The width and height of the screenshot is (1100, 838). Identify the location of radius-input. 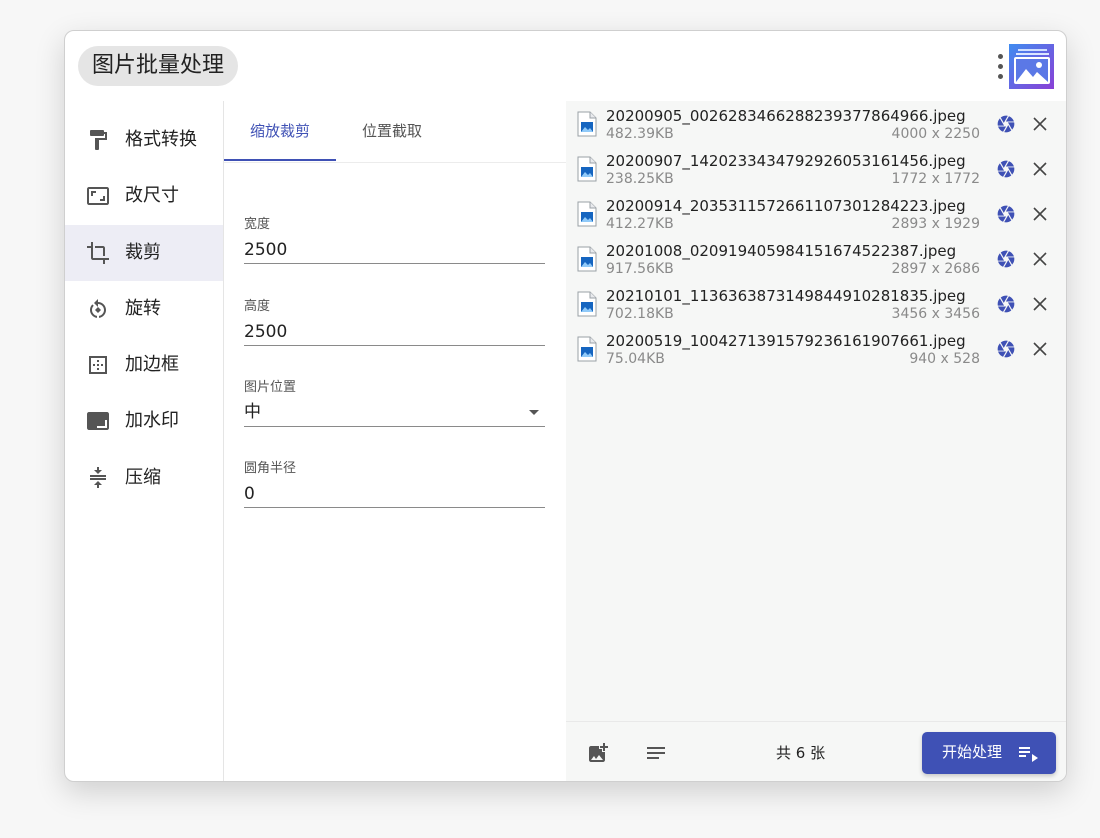
(394, 493).